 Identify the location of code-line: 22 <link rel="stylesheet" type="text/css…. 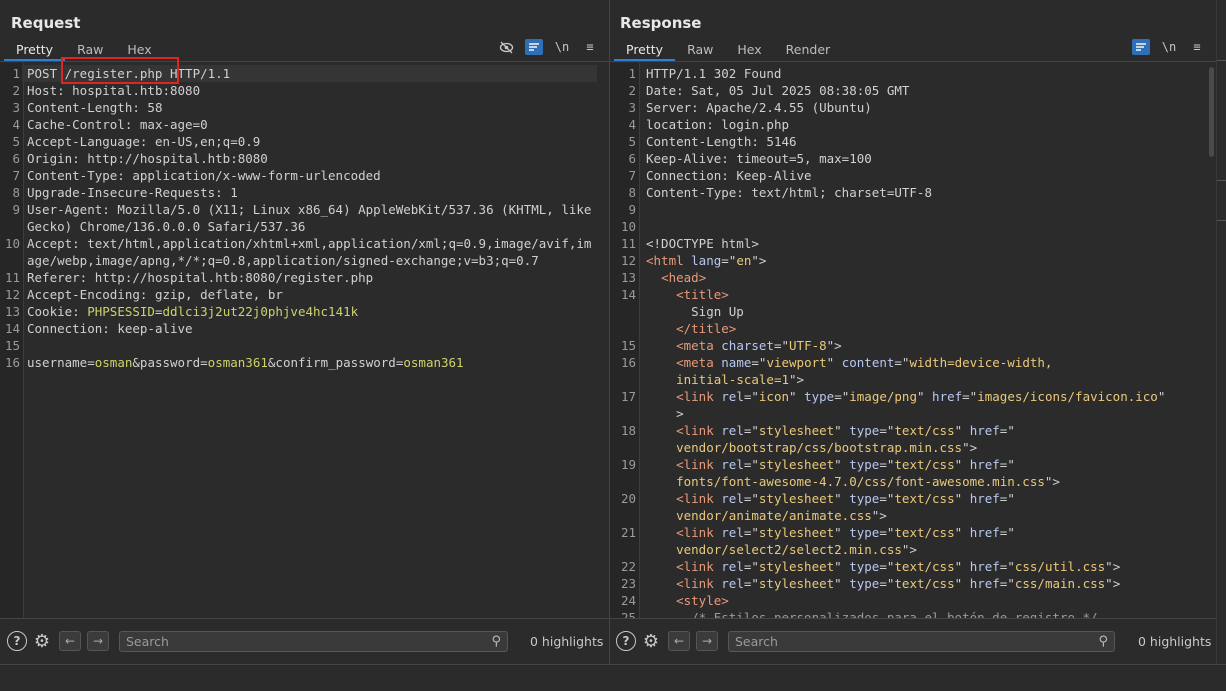
(913, 566).